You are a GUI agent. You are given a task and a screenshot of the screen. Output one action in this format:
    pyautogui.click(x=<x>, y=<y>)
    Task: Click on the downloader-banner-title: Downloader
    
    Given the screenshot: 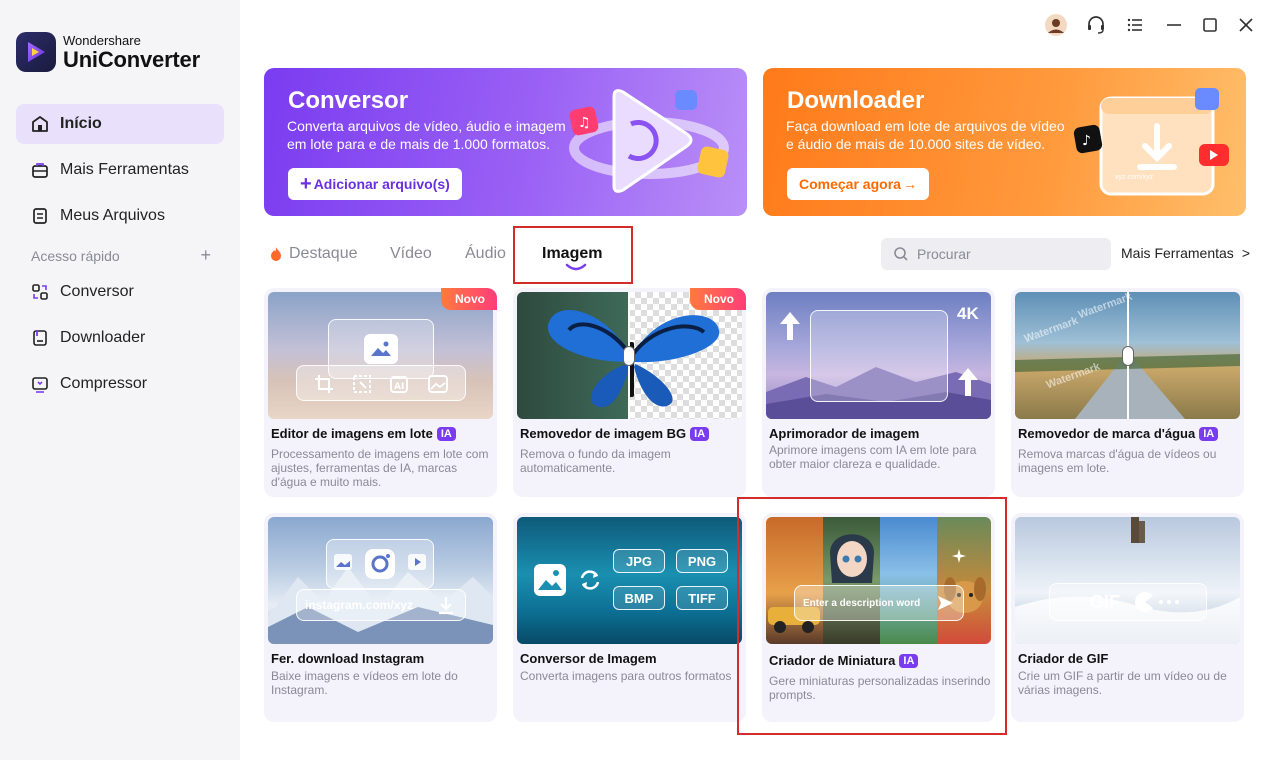 What is the action you would take?
    pyautogui.click(x=856, y=100)
    